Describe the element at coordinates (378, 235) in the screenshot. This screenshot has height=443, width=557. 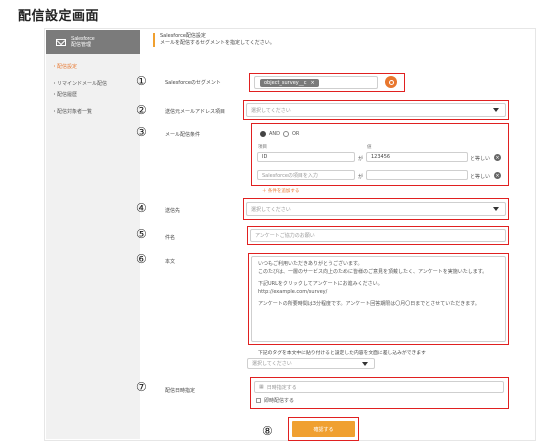
I see `subject-input: アンケートご協力のお願い` at that location.